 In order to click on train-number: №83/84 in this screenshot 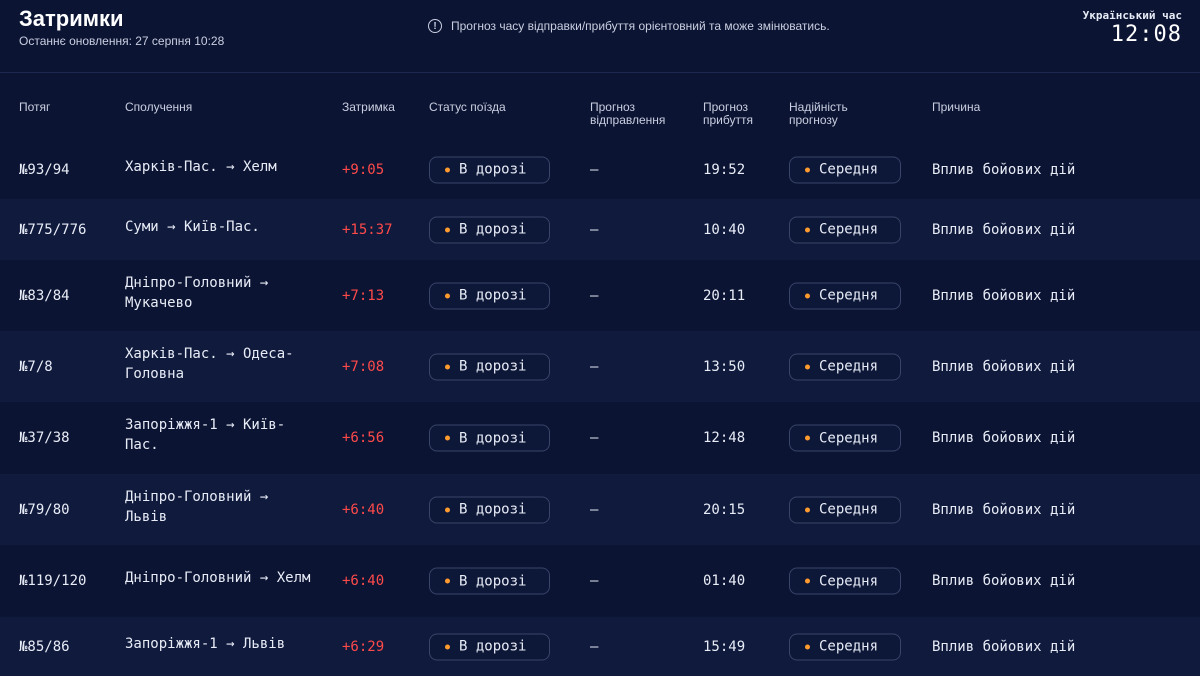, I will do `click(44, 295)`.